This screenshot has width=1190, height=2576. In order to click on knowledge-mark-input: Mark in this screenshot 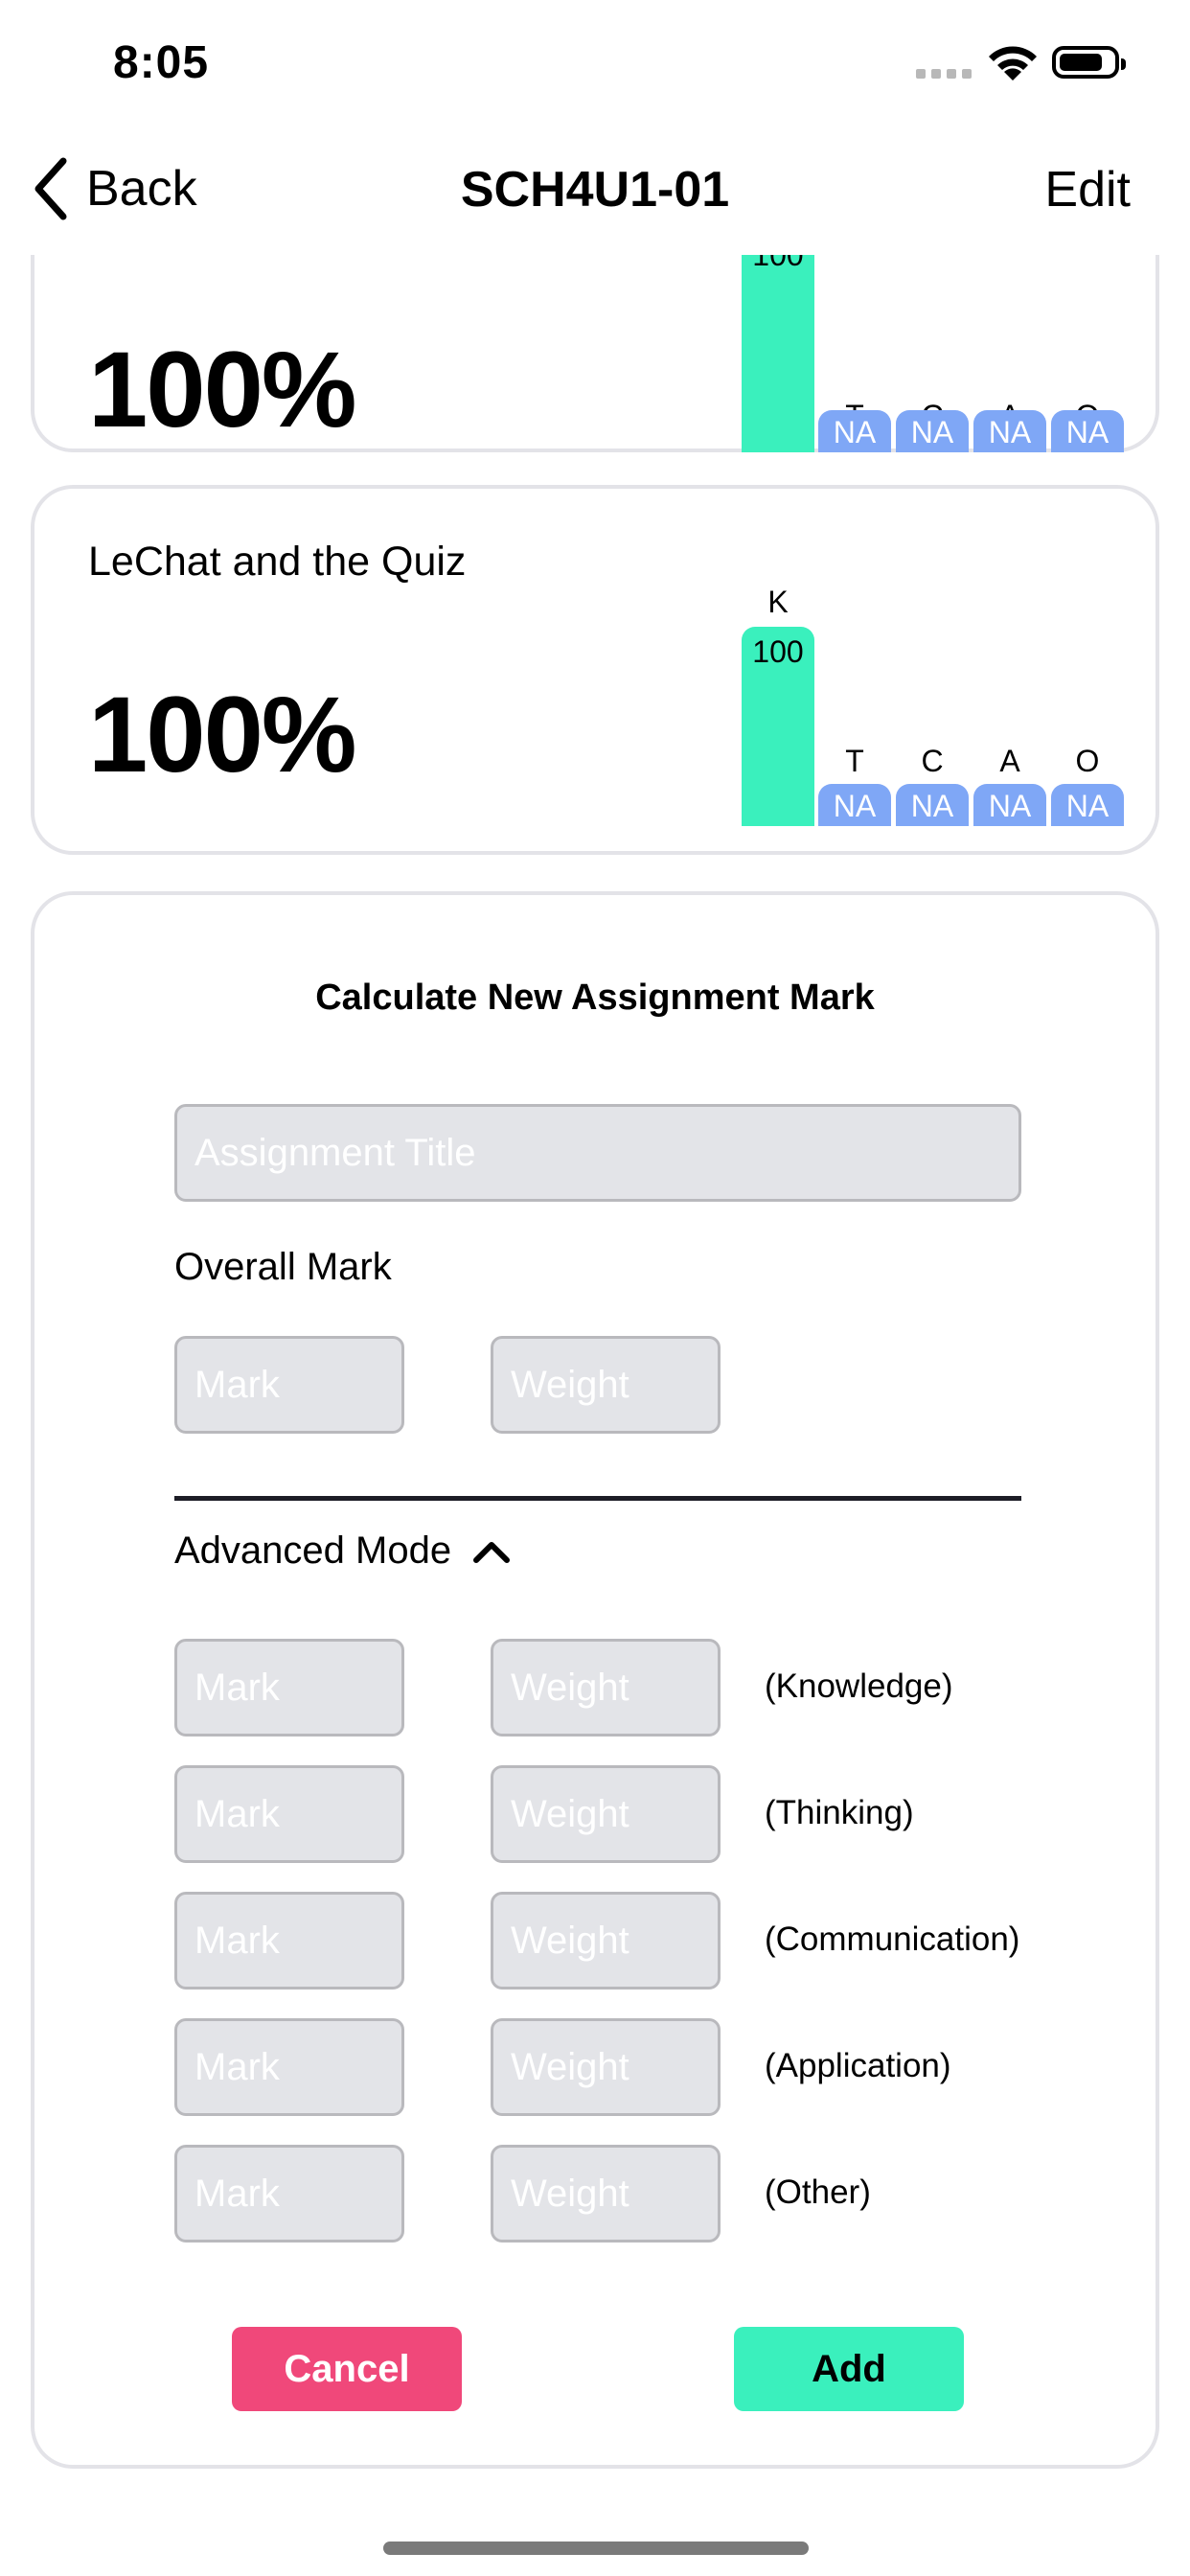, I will do `click(289, 1687)`.